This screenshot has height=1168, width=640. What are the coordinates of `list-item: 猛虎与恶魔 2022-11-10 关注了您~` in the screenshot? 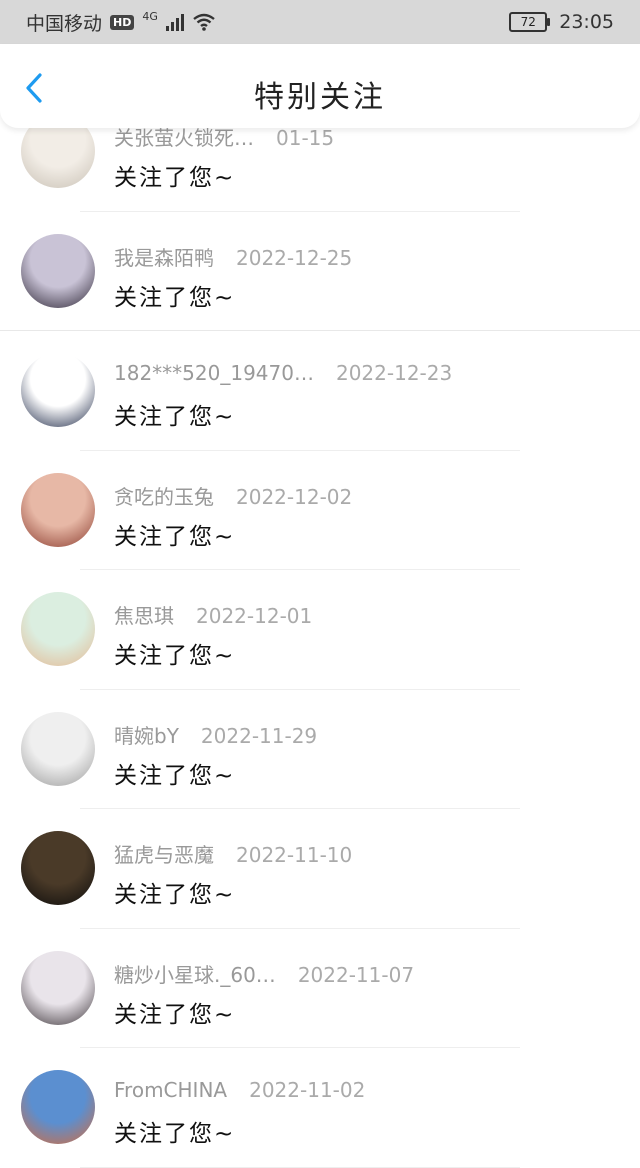 It's located at (320, 869).